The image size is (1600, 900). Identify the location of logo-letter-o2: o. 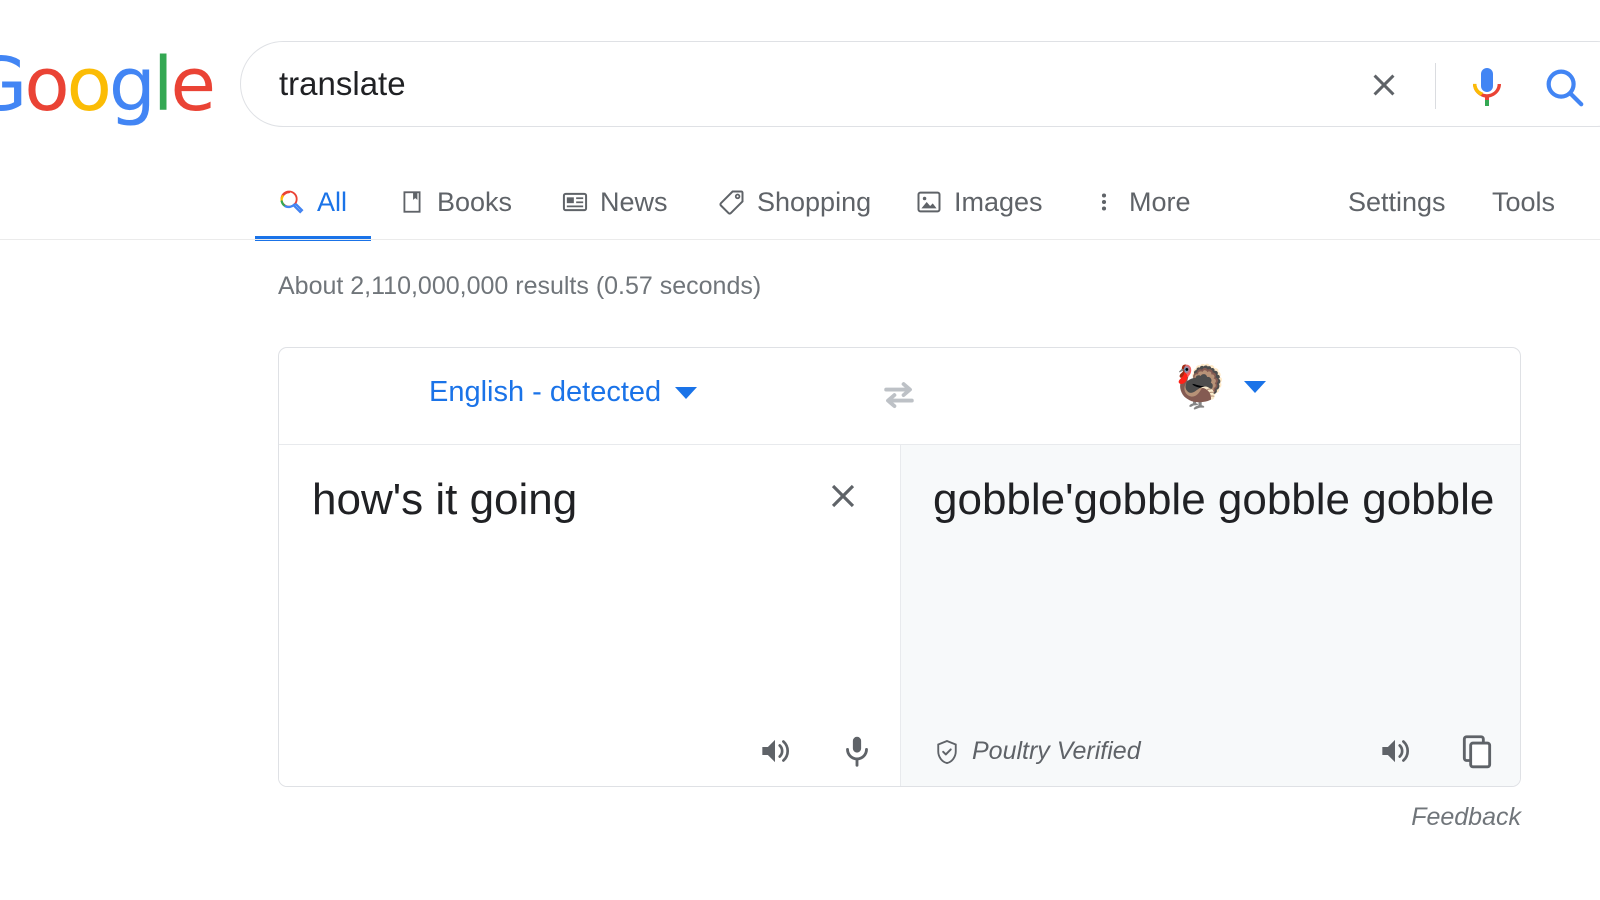
(89, 85).